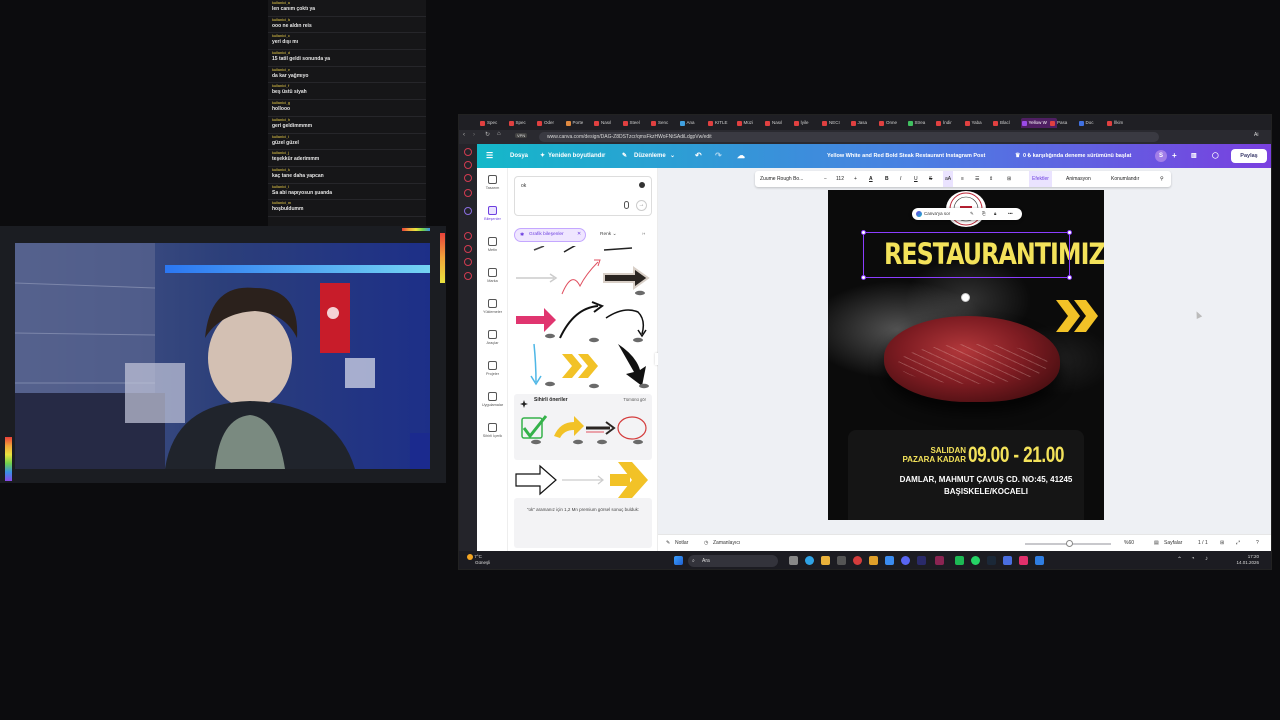 The image size is (1280, 720). Describe the element at coordinates (519, 156) in the screenshot. I see `file-menu: Dosya` at that location.